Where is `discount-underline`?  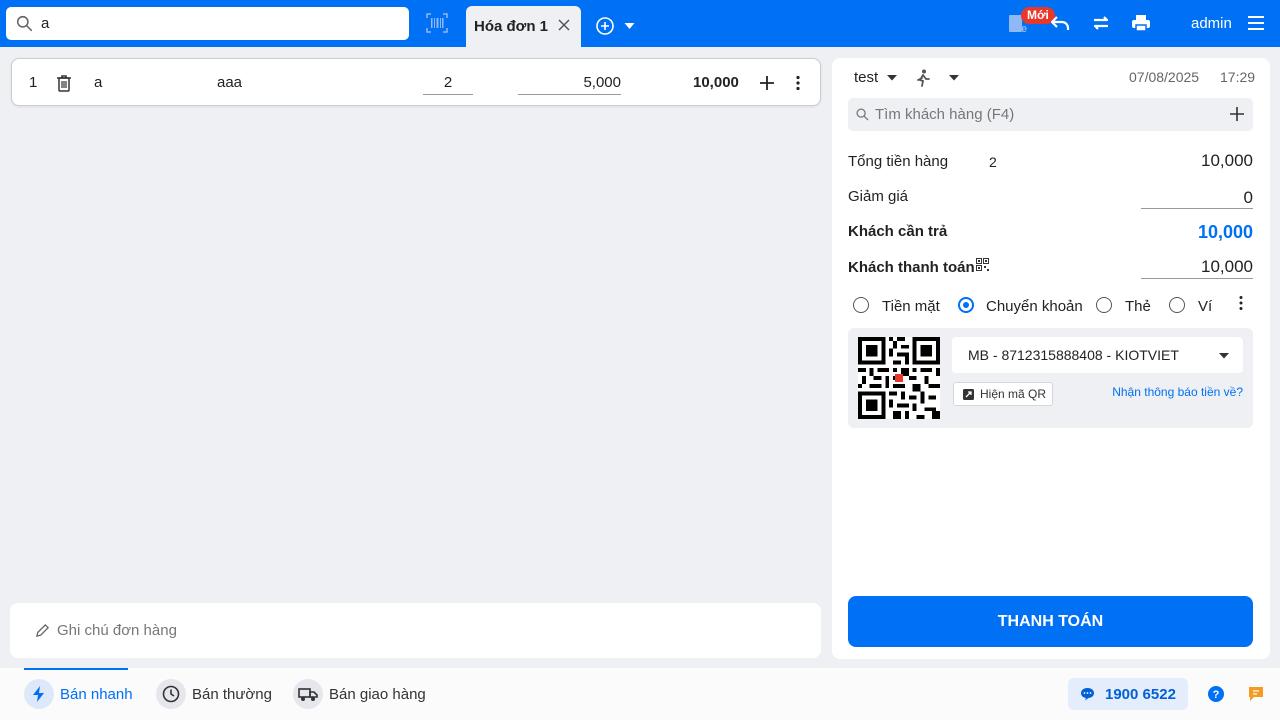
discount-underline is located at coordinates (1197, 208).